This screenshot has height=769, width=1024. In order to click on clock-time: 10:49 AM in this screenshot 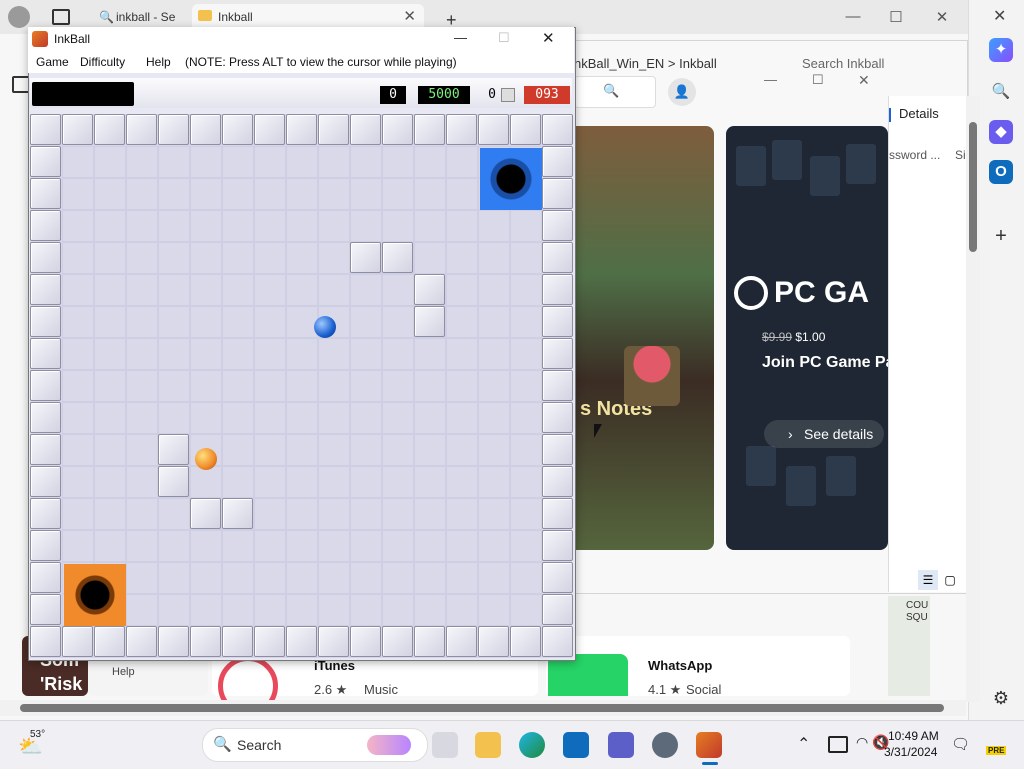, I will do `click(913, 736)`.